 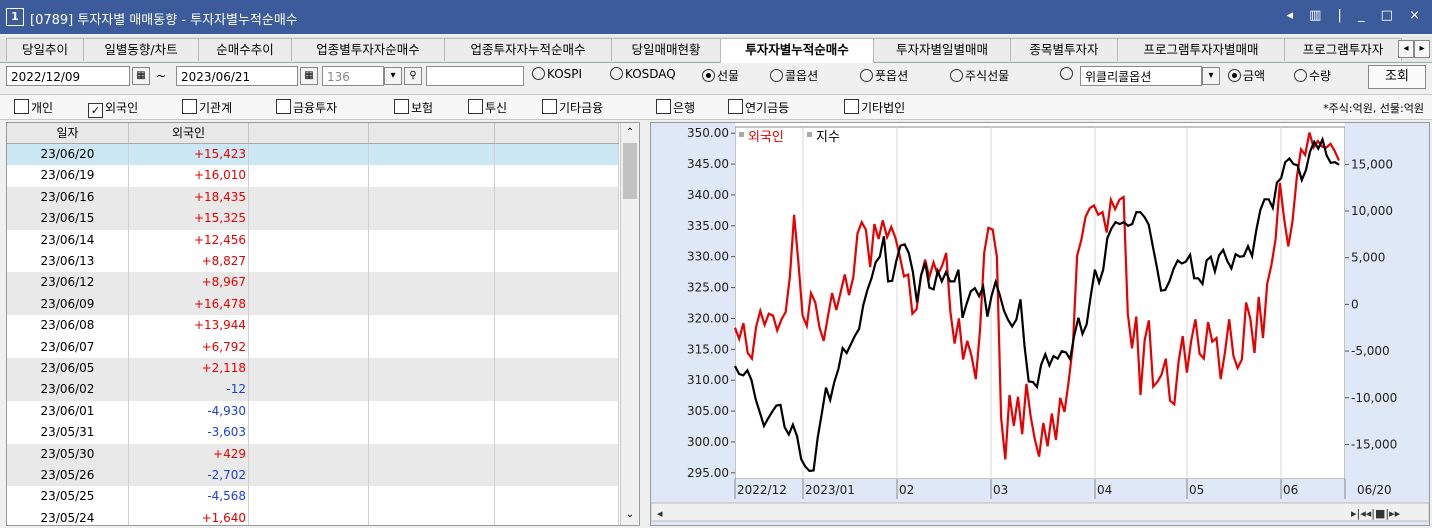 What do you see at coordinates (1141, 76) in the screenshot?
I see `weekly-option-select: 위클리콜옵션` at bounding box center [1141, 76].